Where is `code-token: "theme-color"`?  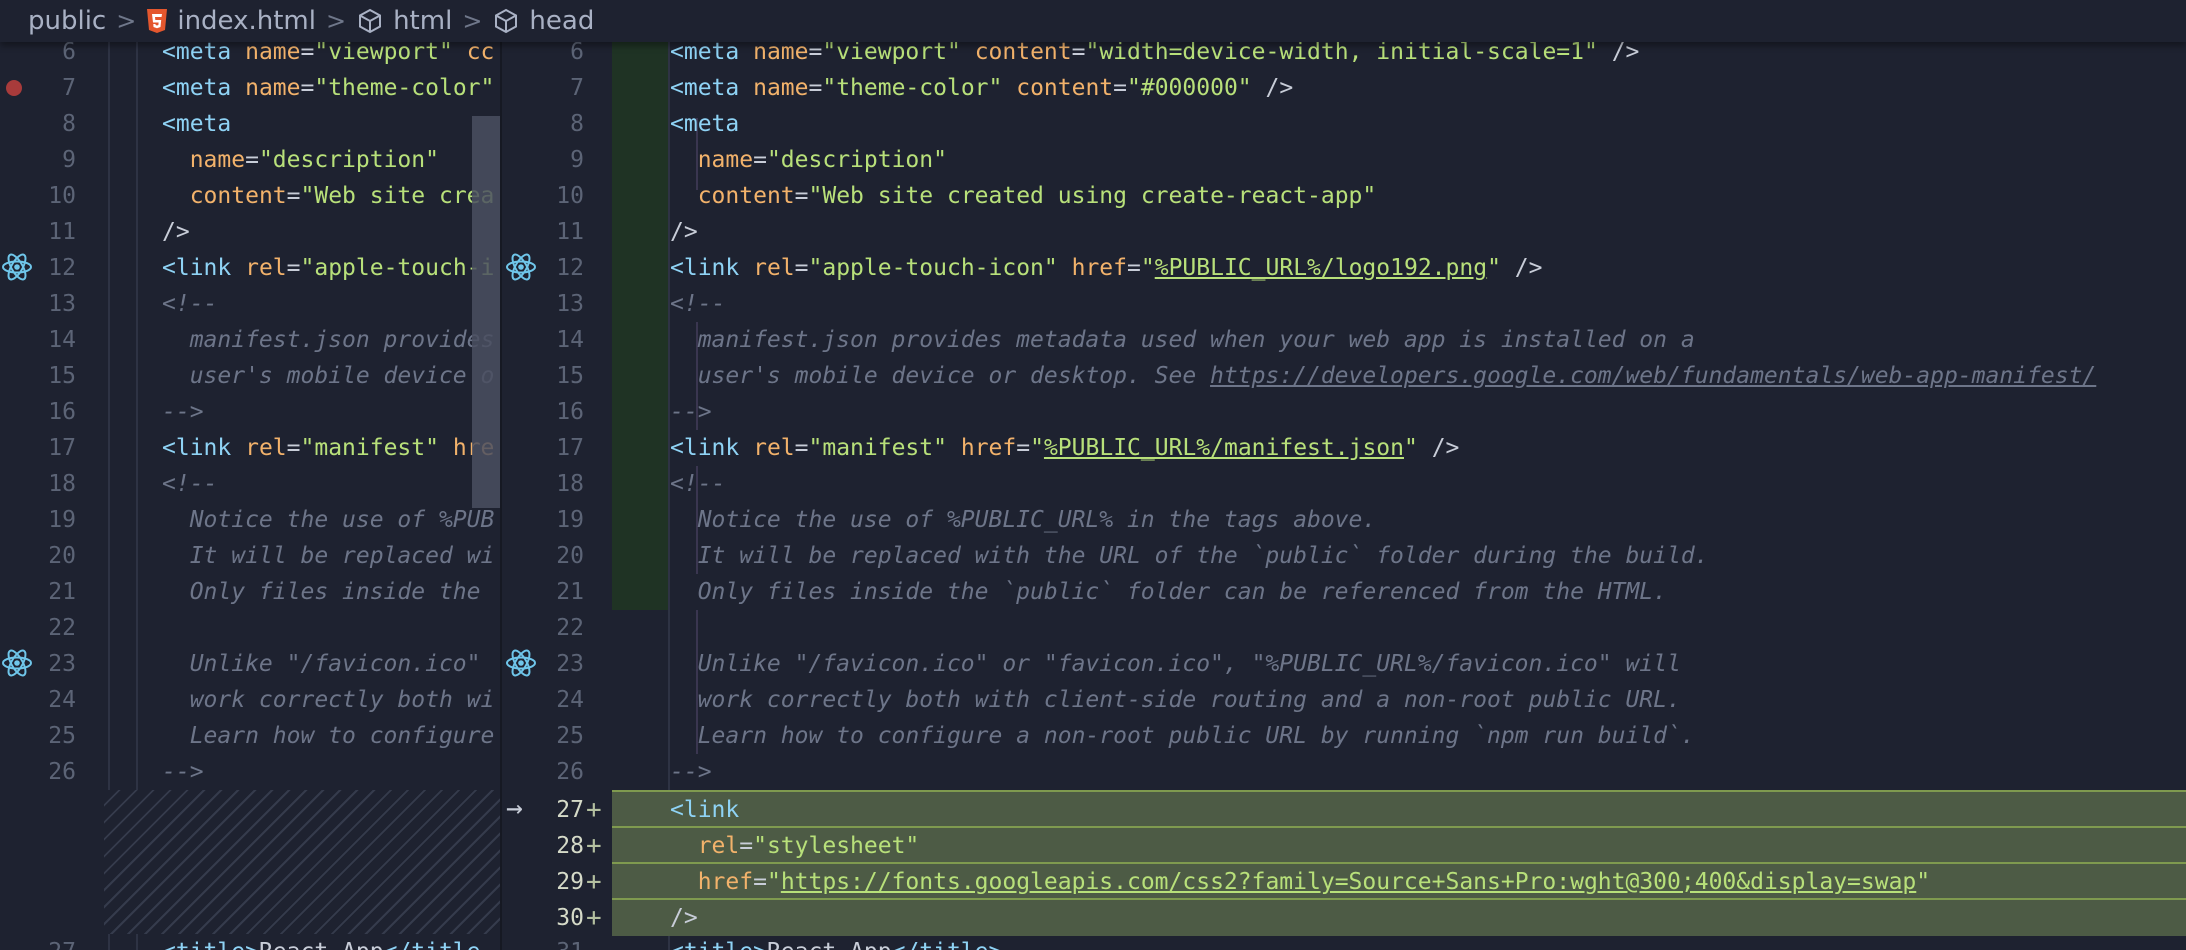 code-token: "theme-color" is located at coordinates (912, 88).